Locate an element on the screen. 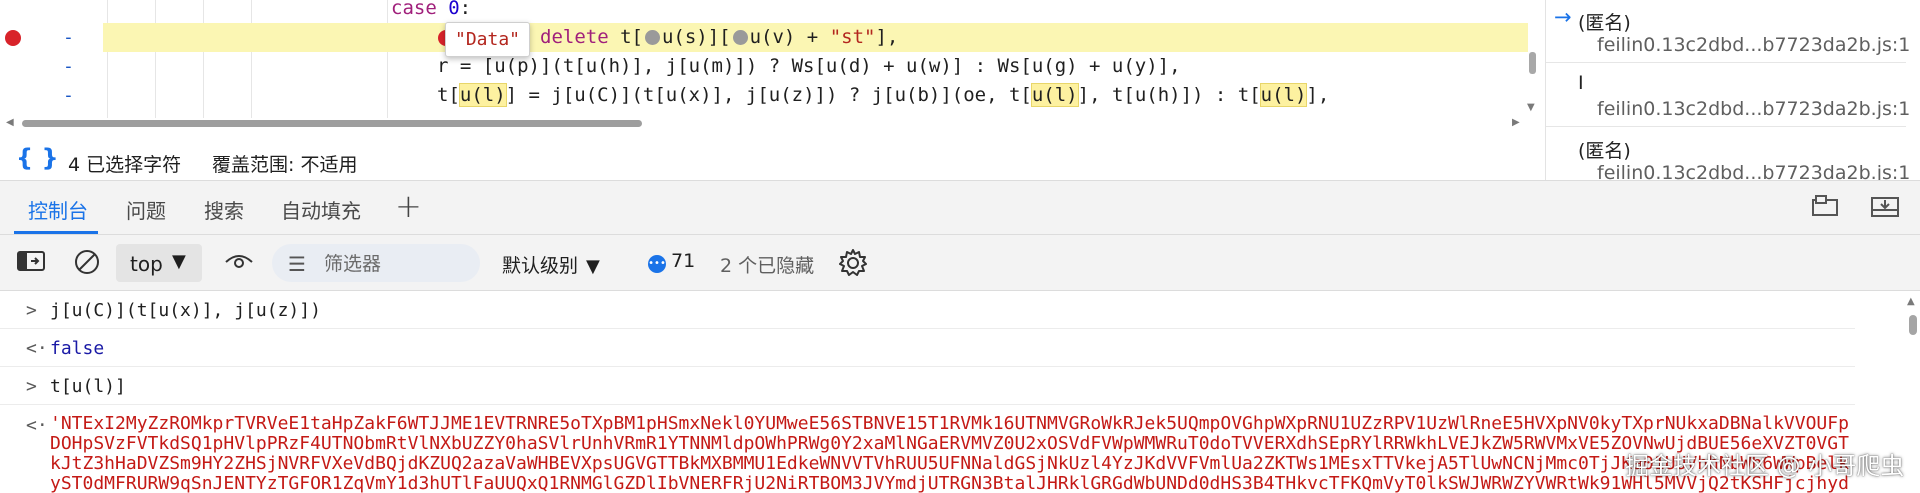 The width and height of the screenshot is (1920, 493). console-input-text: t[u(l)] is located at coordinates (88, 386).